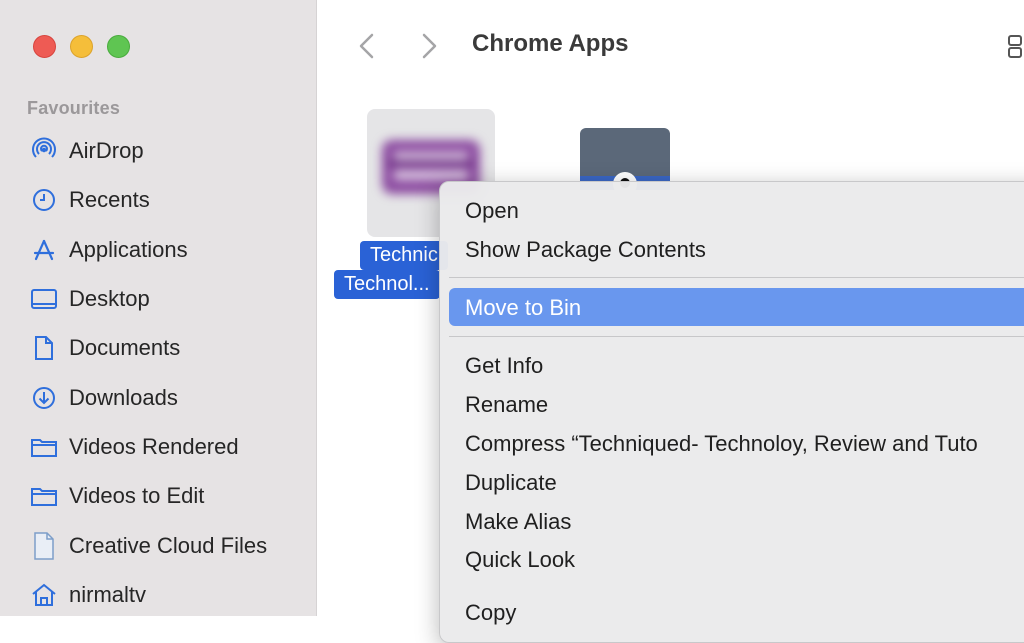 The width and height of the screenshot is (1024, 643). Describe the element at coordinates (404, 255) in the screenshot. I see `selected-file-label: Technic` at that location.